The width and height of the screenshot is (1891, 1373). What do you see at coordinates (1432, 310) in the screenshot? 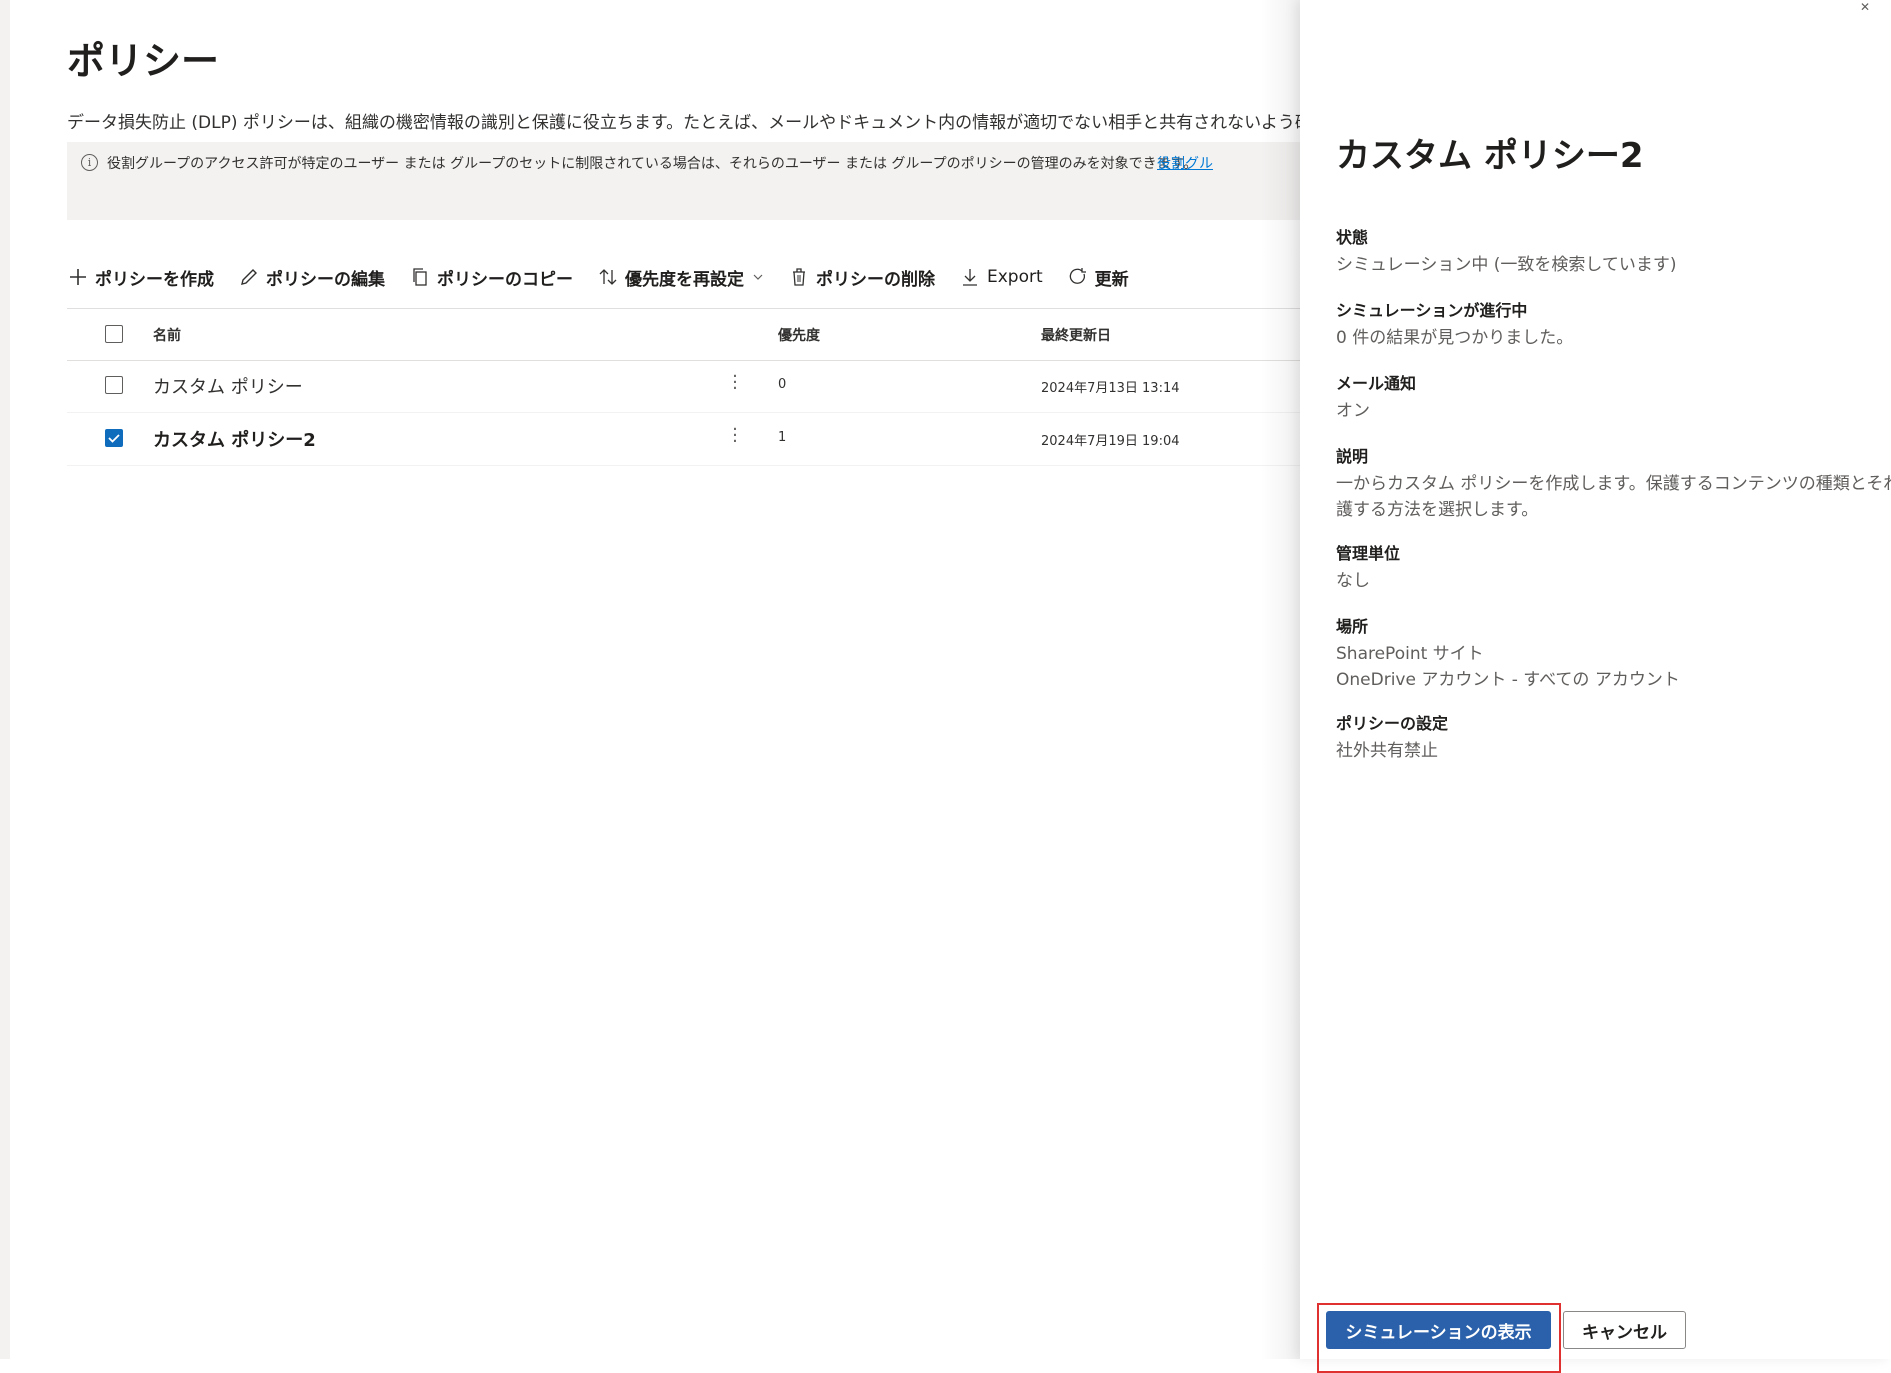
I see `simulation-progress-label: シミュレーションが進行中` at bounding box center [1432, 310].